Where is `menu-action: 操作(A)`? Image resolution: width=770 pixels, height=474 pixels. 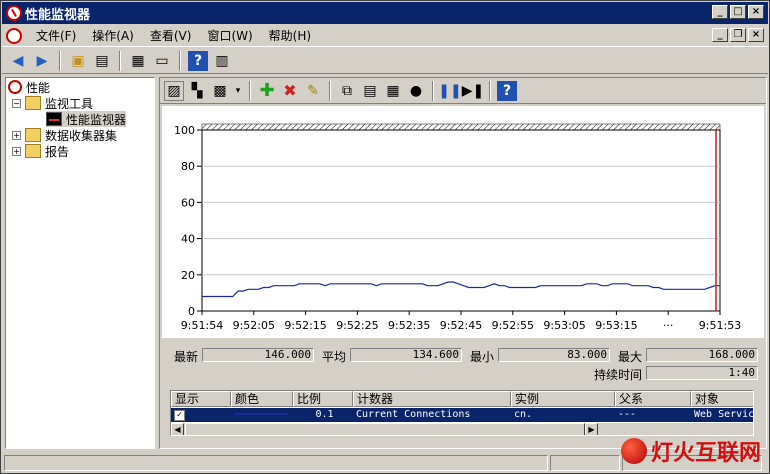
menu-action: 操作(A) is located at coordinates (113, 35).